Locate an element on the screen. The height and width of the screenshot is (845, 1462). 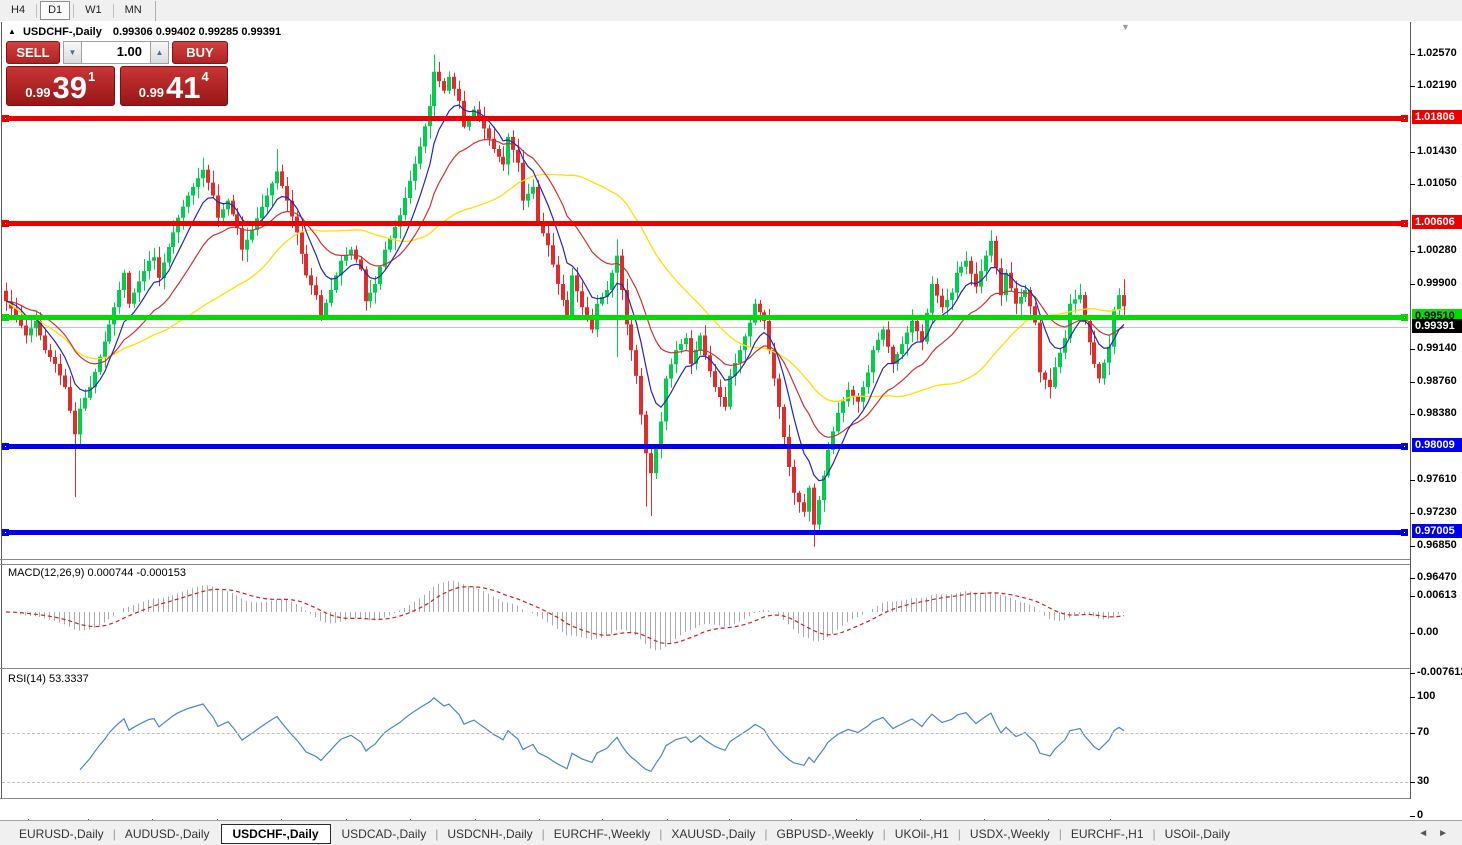
chart-tab-gbpusd-weekly: GBPUSD-,Weekly is located at coordinates (825, 834).